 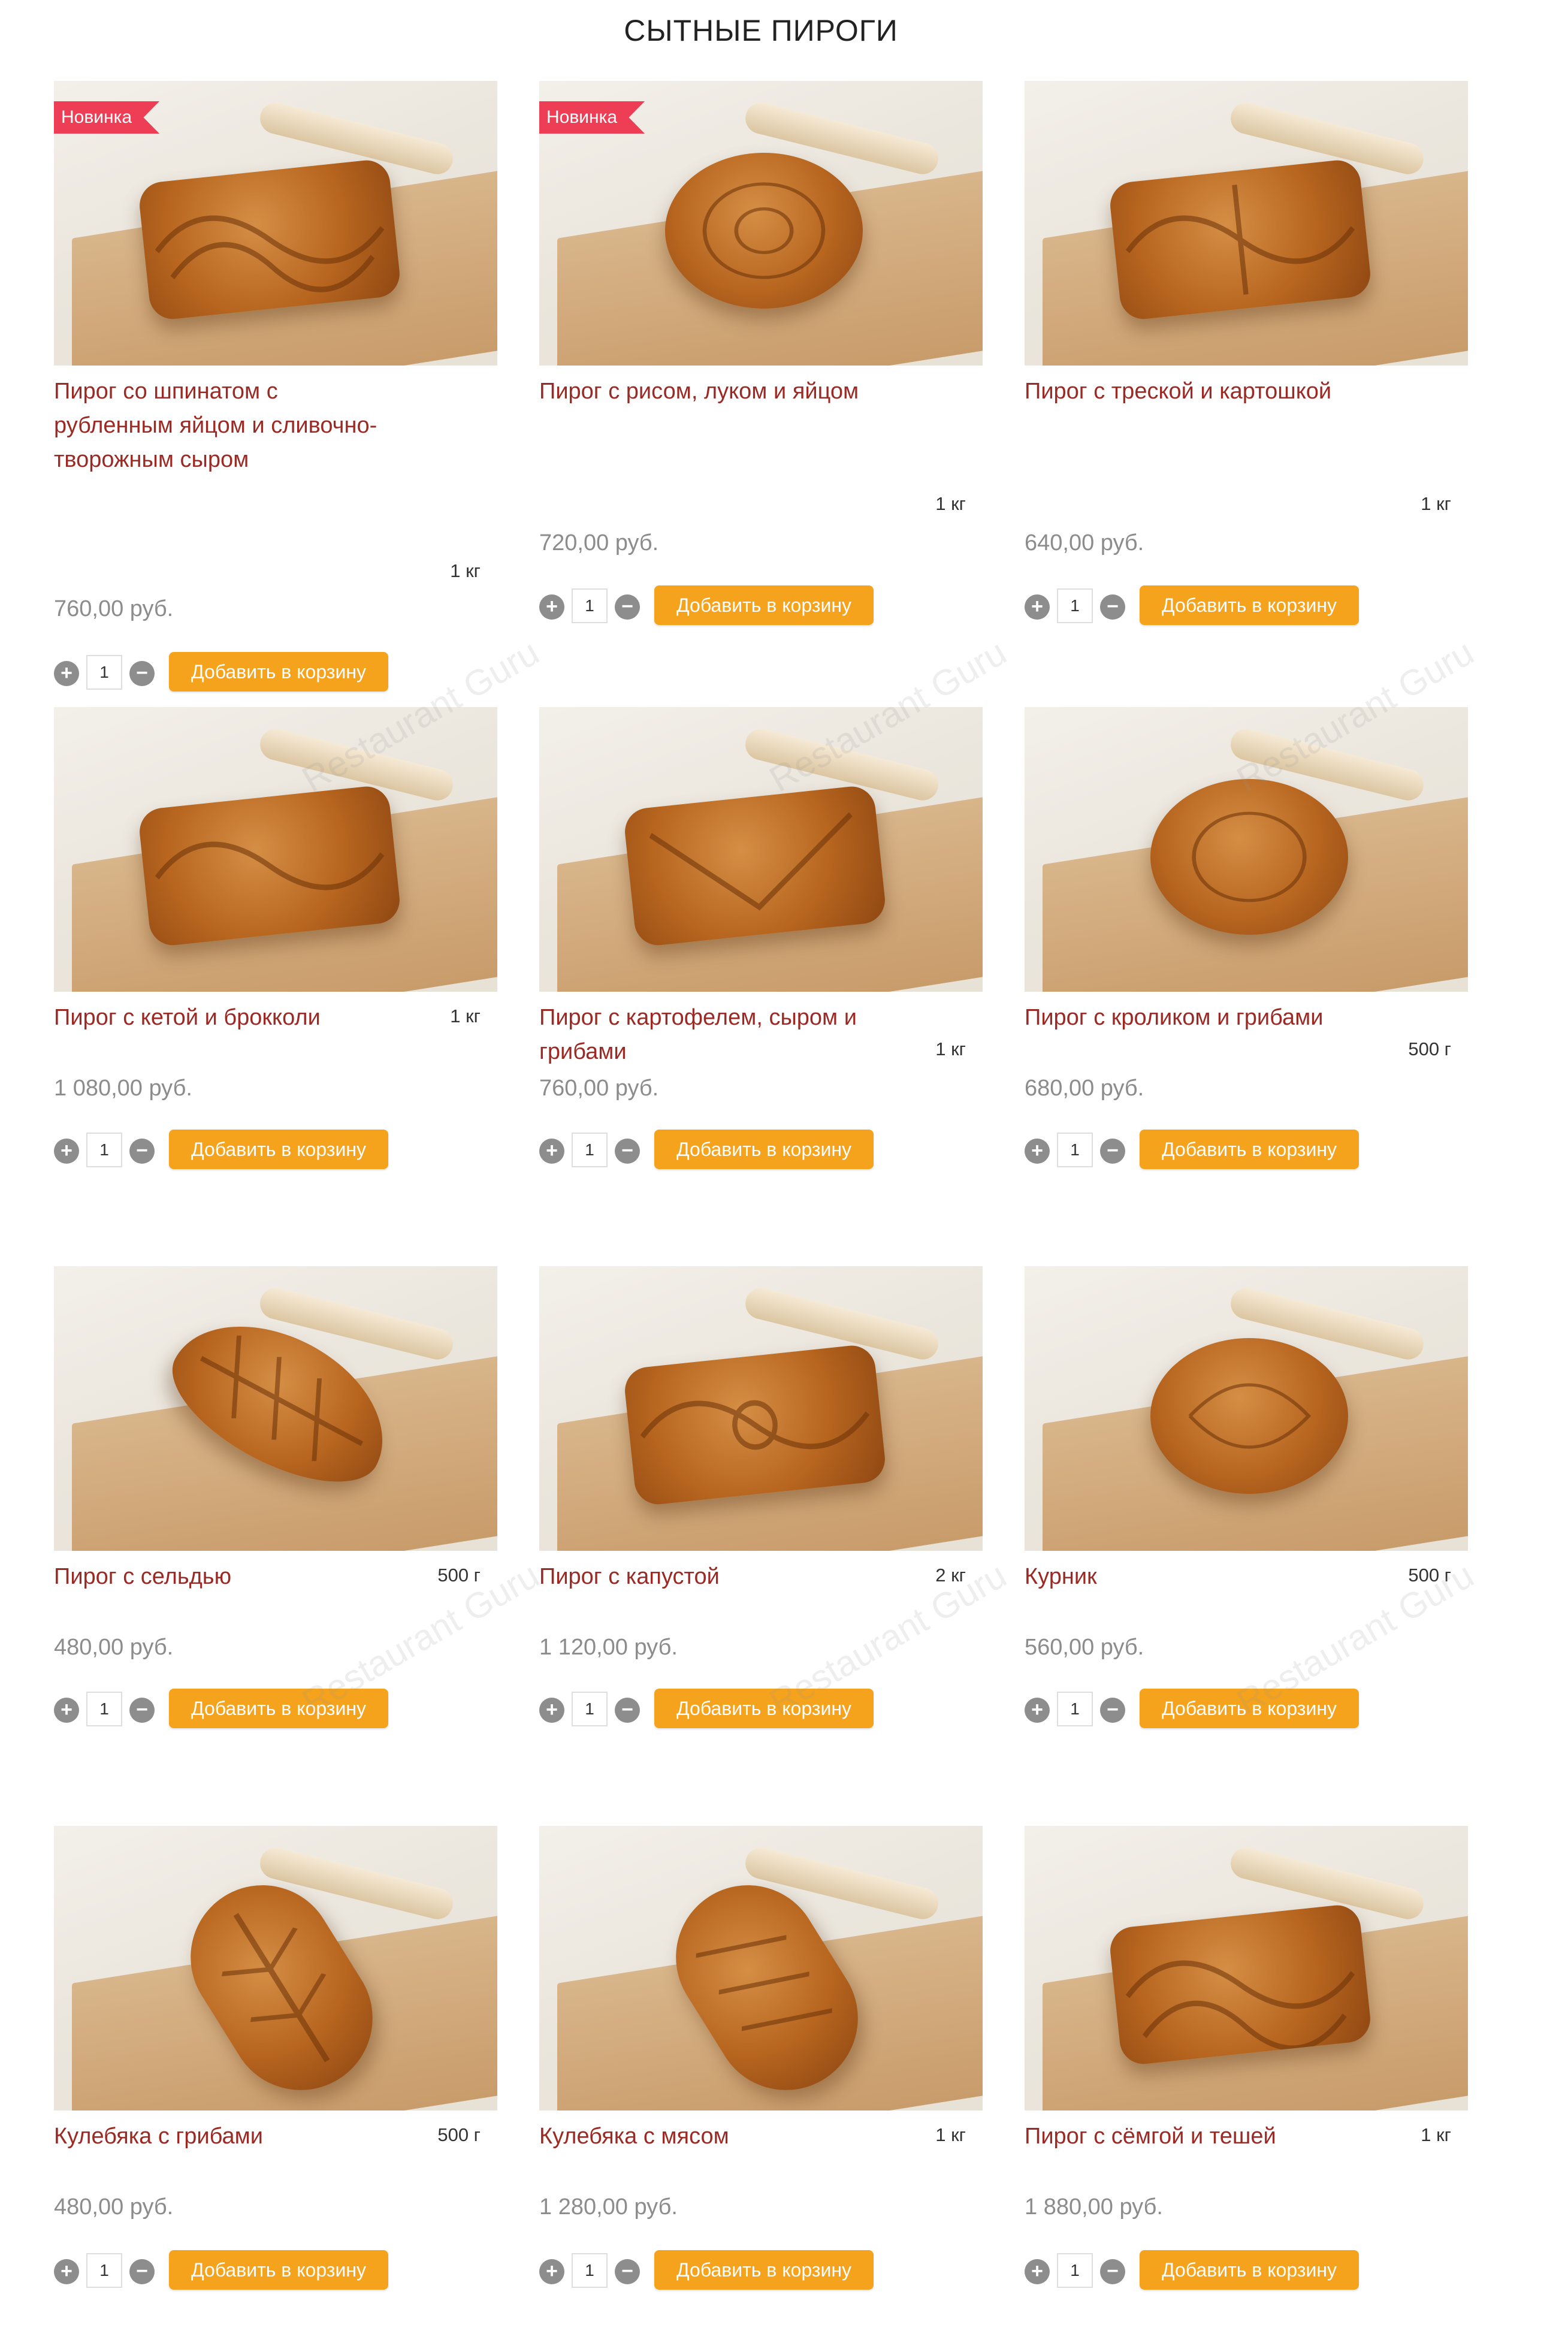 I want to click on product-price: 1 120,00 руб., so click(x=609, y=1648).